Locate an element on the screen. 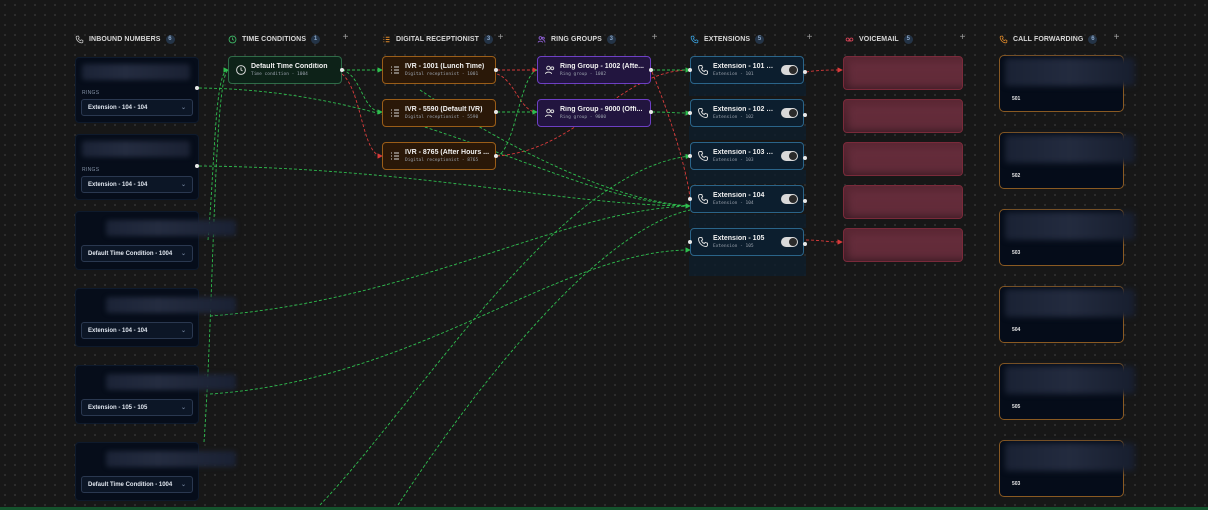 The width and height of the screenshot is (1208, 510). column-header-digital-receptionist: DIGITAL RECEPTIONIST 3 is located at coordinates (438, 39).